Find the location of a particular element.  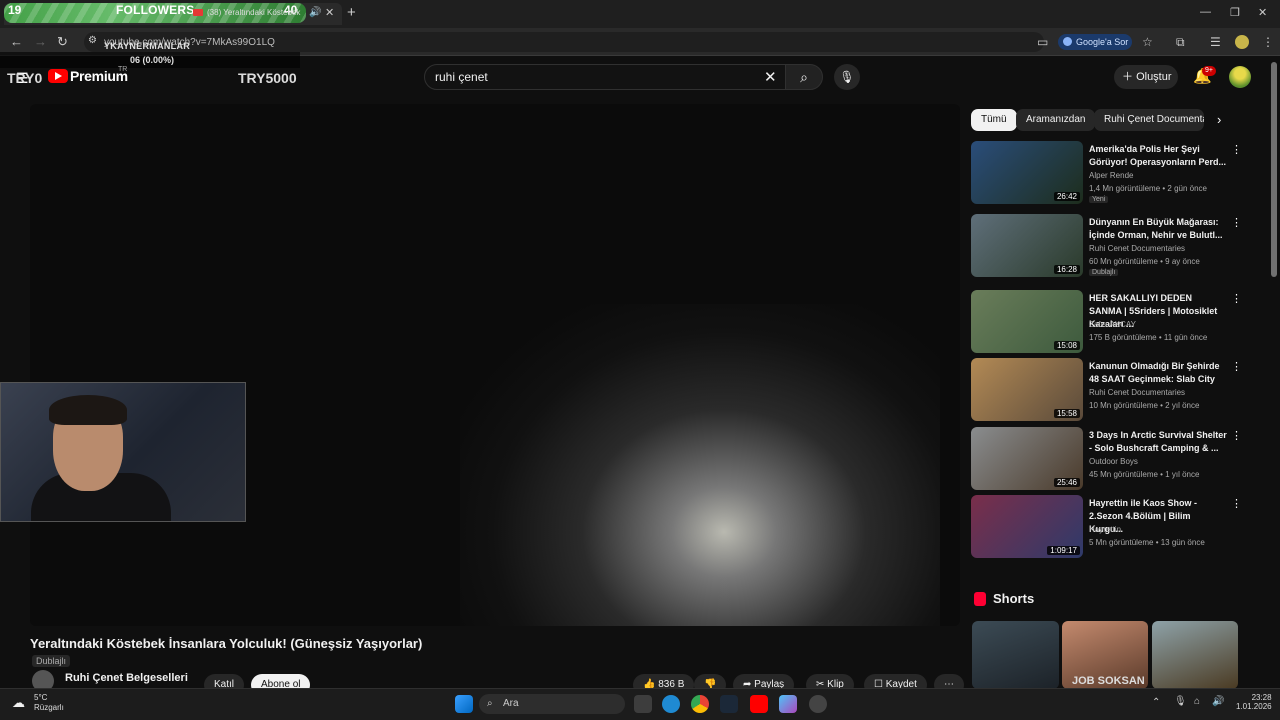

recommended-channel-name: Alper Rende is located at coordinates (1111, 175).